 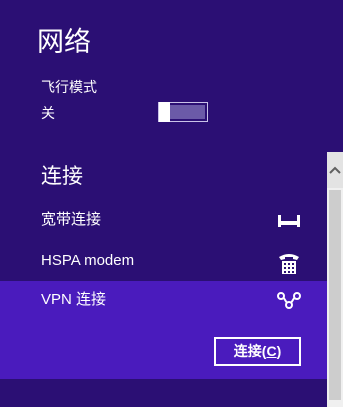 What do you see at coordinates (187, 112) in the screenshot?
I see `toggle-track` at bounding box center [187, 112].